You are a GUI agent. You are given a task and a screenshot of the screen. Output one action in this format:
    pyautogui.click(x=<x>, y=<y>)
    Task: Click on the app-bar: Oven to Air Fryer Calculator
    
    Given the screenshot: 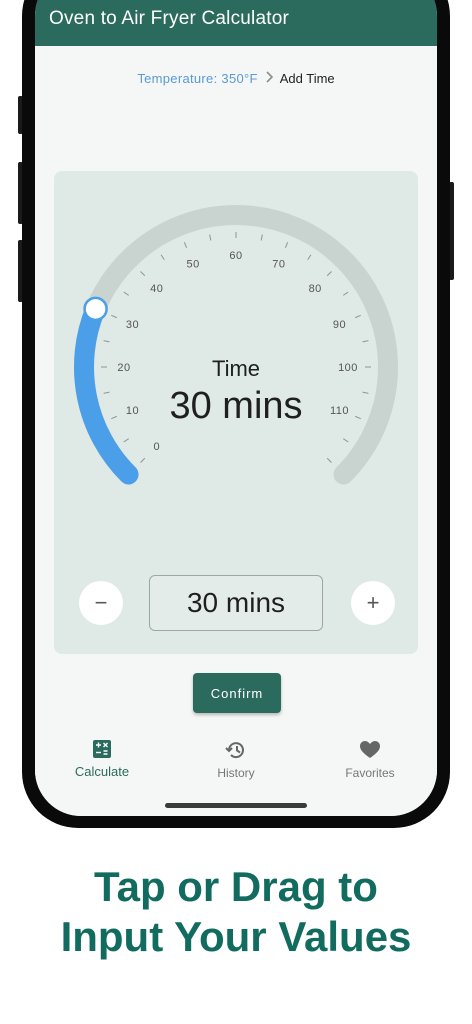 What is the action you would take?
    pyautogui.click(x=236, y=23)
    